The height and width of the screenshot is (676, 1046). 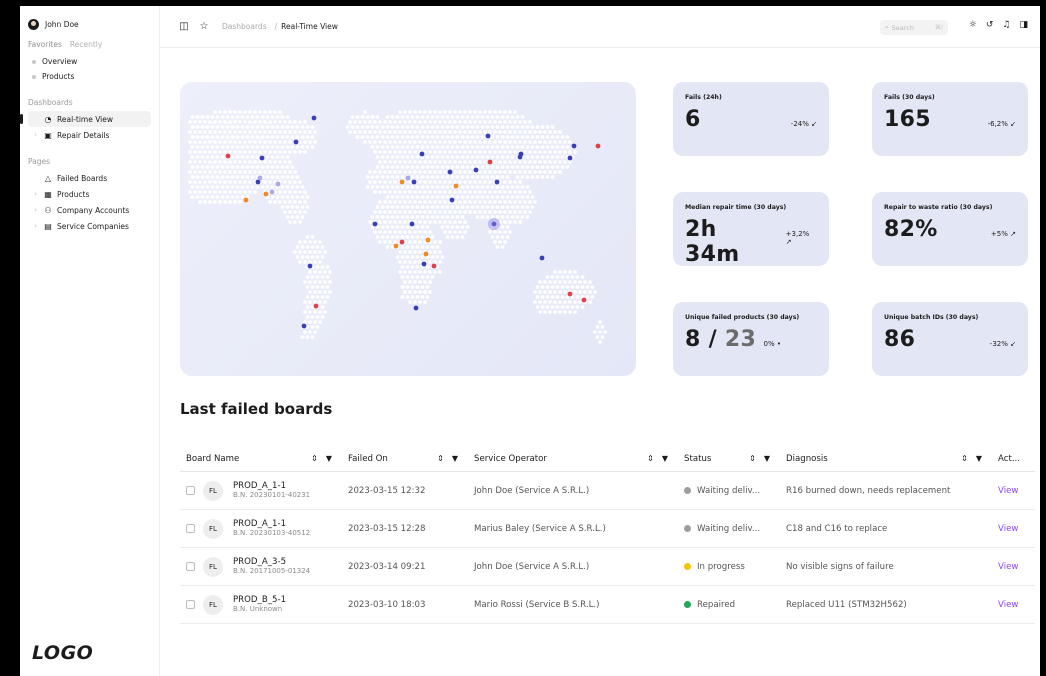 What do you see at coordinates (89, 61) in the screenshot?
I see `favorite-item-overview: Overview` at bounding box center [89, 61].